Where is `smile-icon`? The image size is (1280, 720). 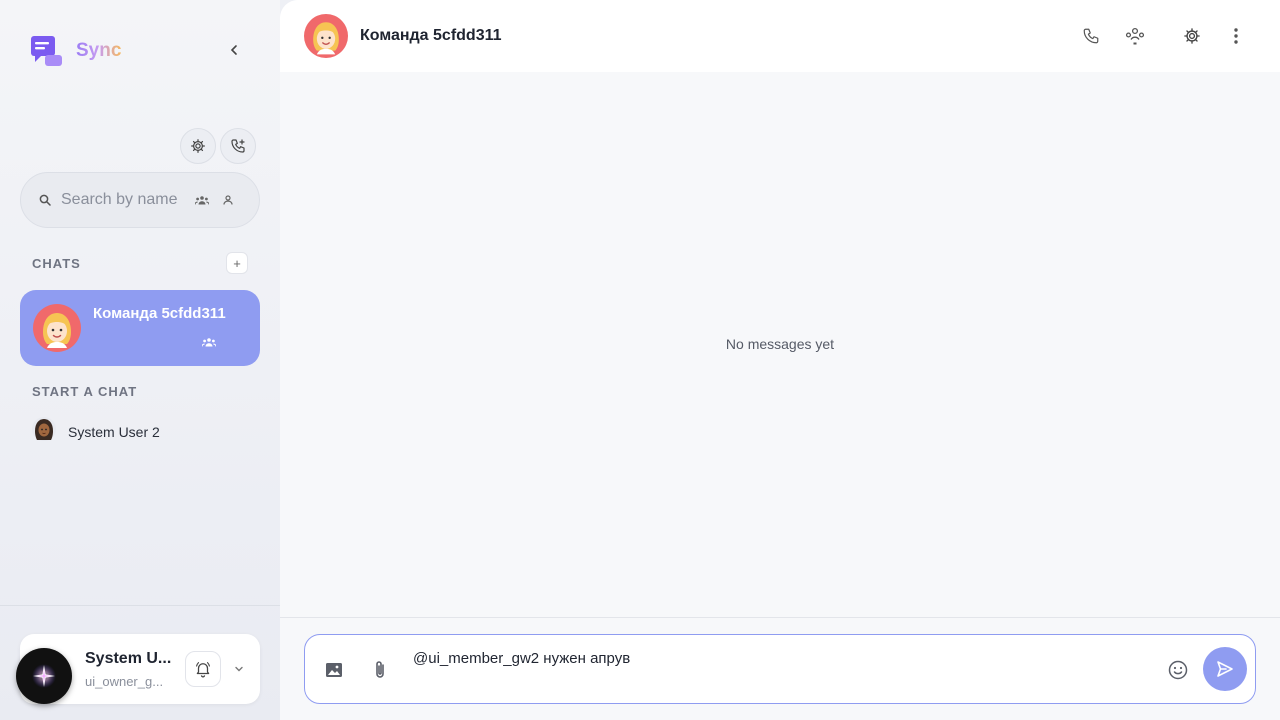
smile-icon is located at coordinates (1178, 670).